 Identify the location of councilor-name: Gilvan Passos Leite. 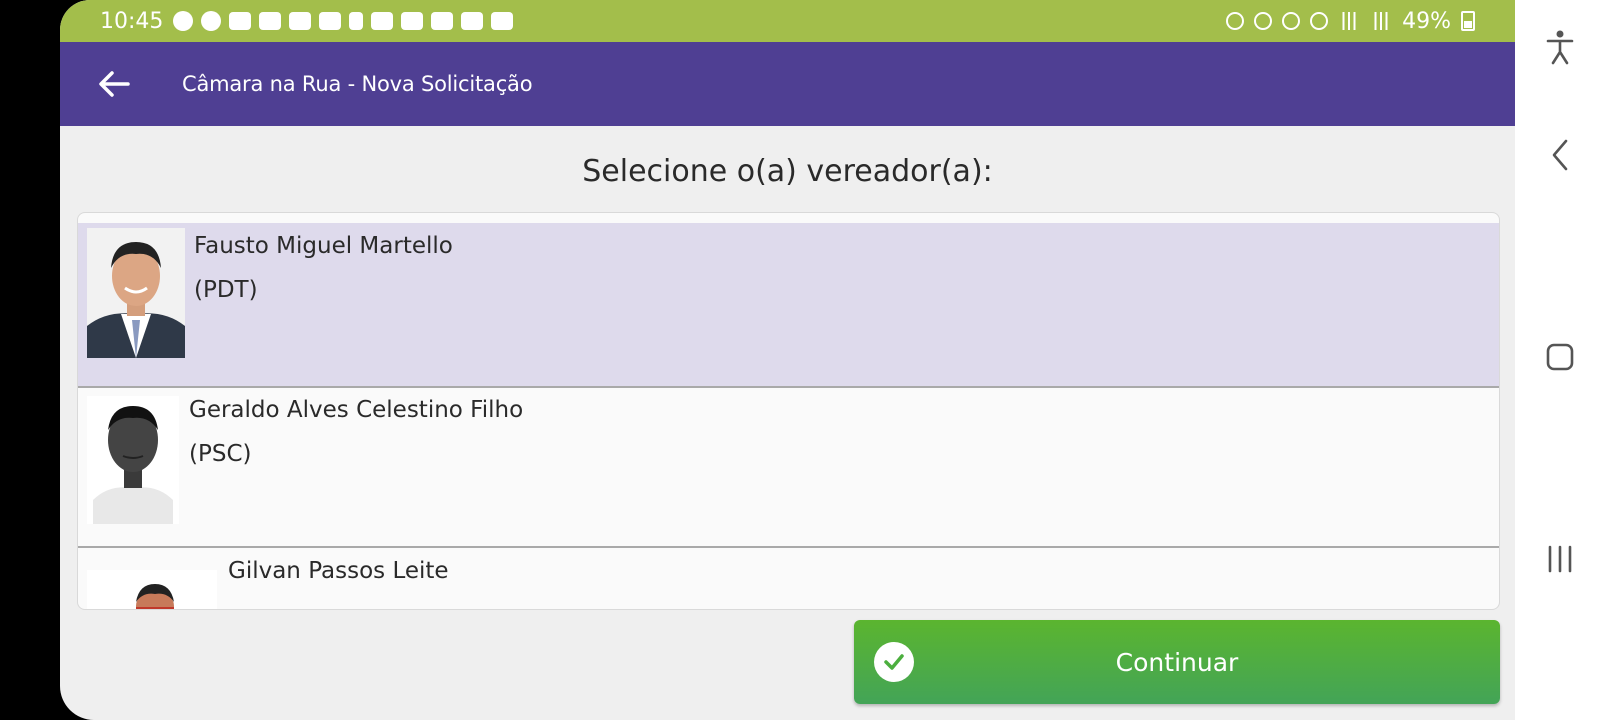
(338, 571).